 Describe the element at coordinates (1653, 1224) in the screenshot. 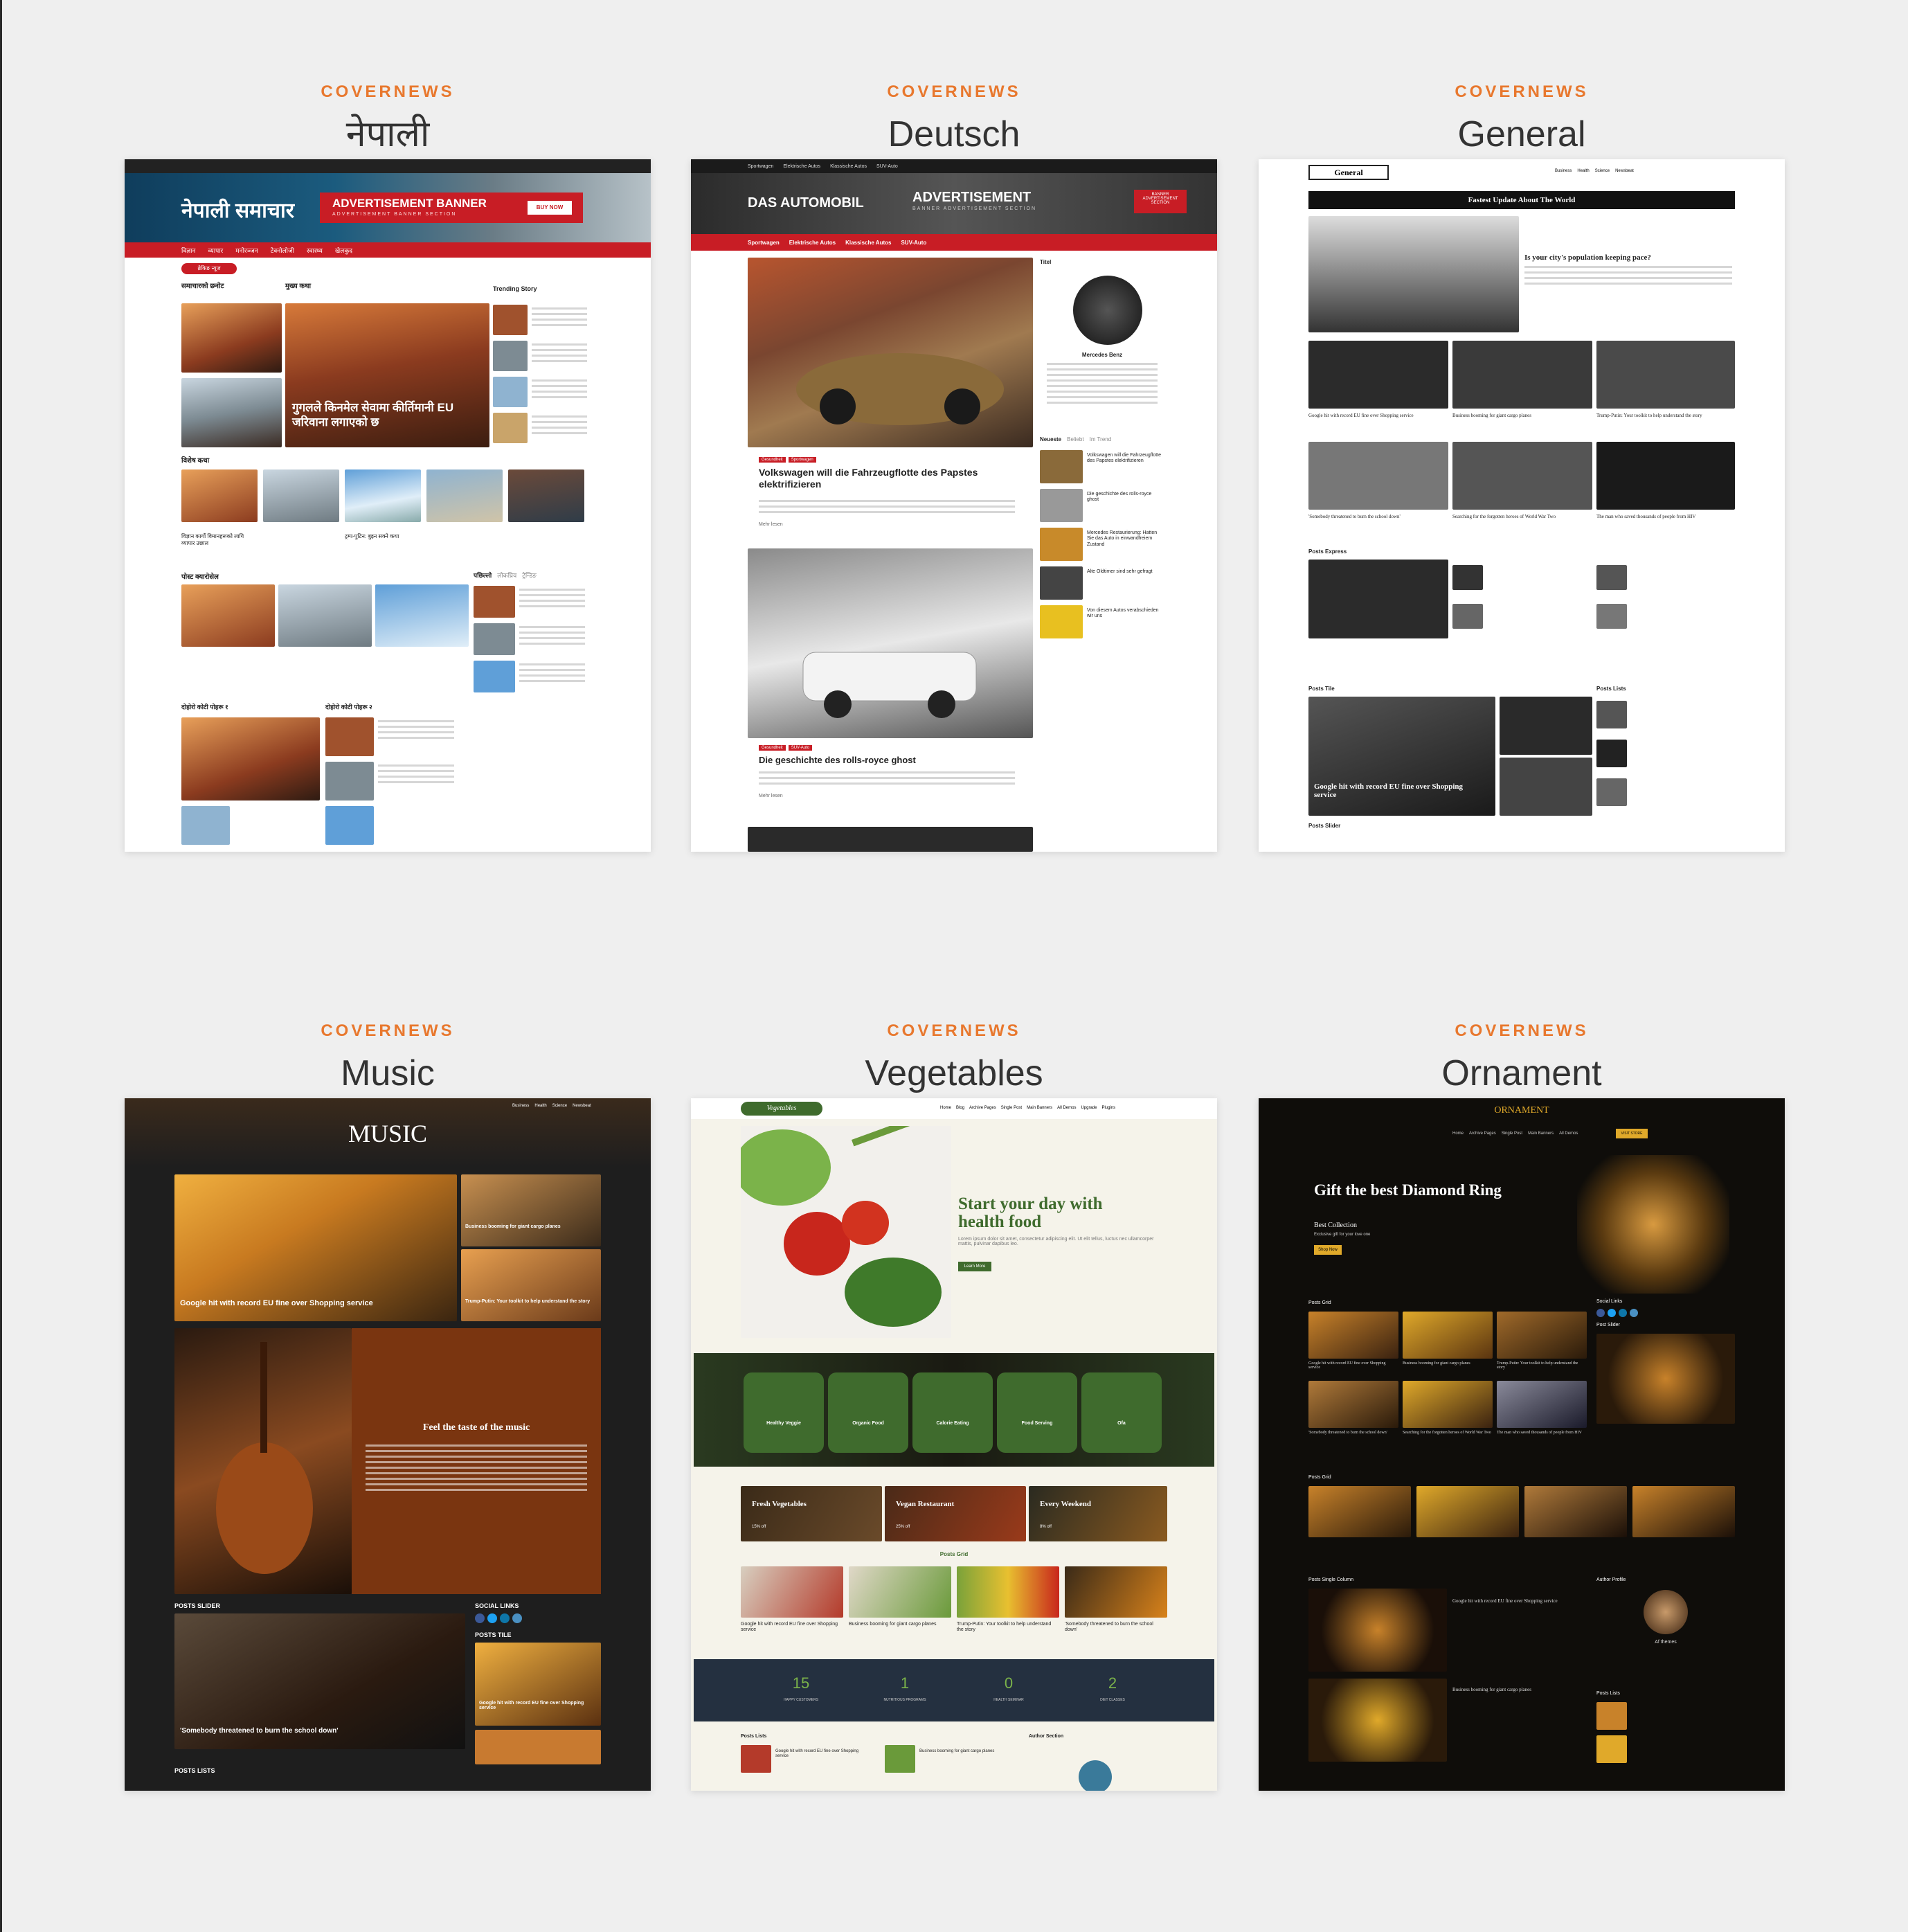

I see `hero-ring-image` at that location.